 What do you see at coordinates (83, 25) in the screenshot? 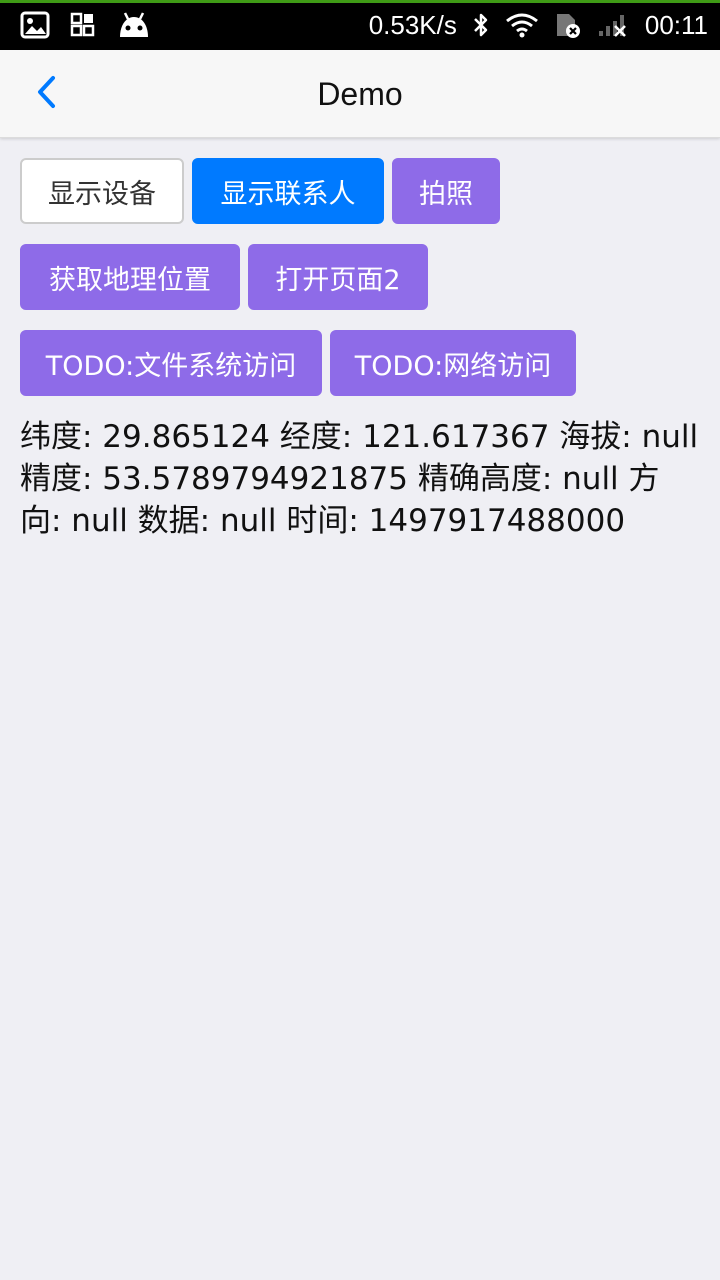
I see `grid-app-icon` at bounding box center [83, 25].